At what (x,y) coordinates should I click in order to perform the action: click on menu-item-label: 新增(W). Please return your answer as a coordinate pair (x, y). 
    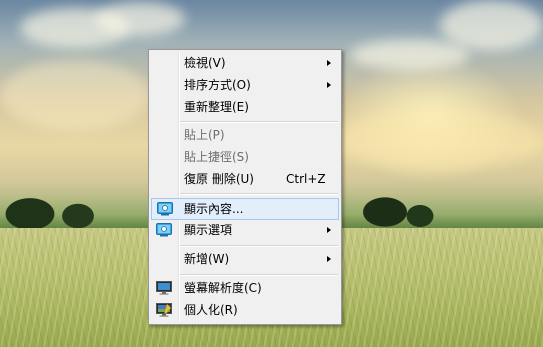
    Looking at the image, I should click on (207, 259).